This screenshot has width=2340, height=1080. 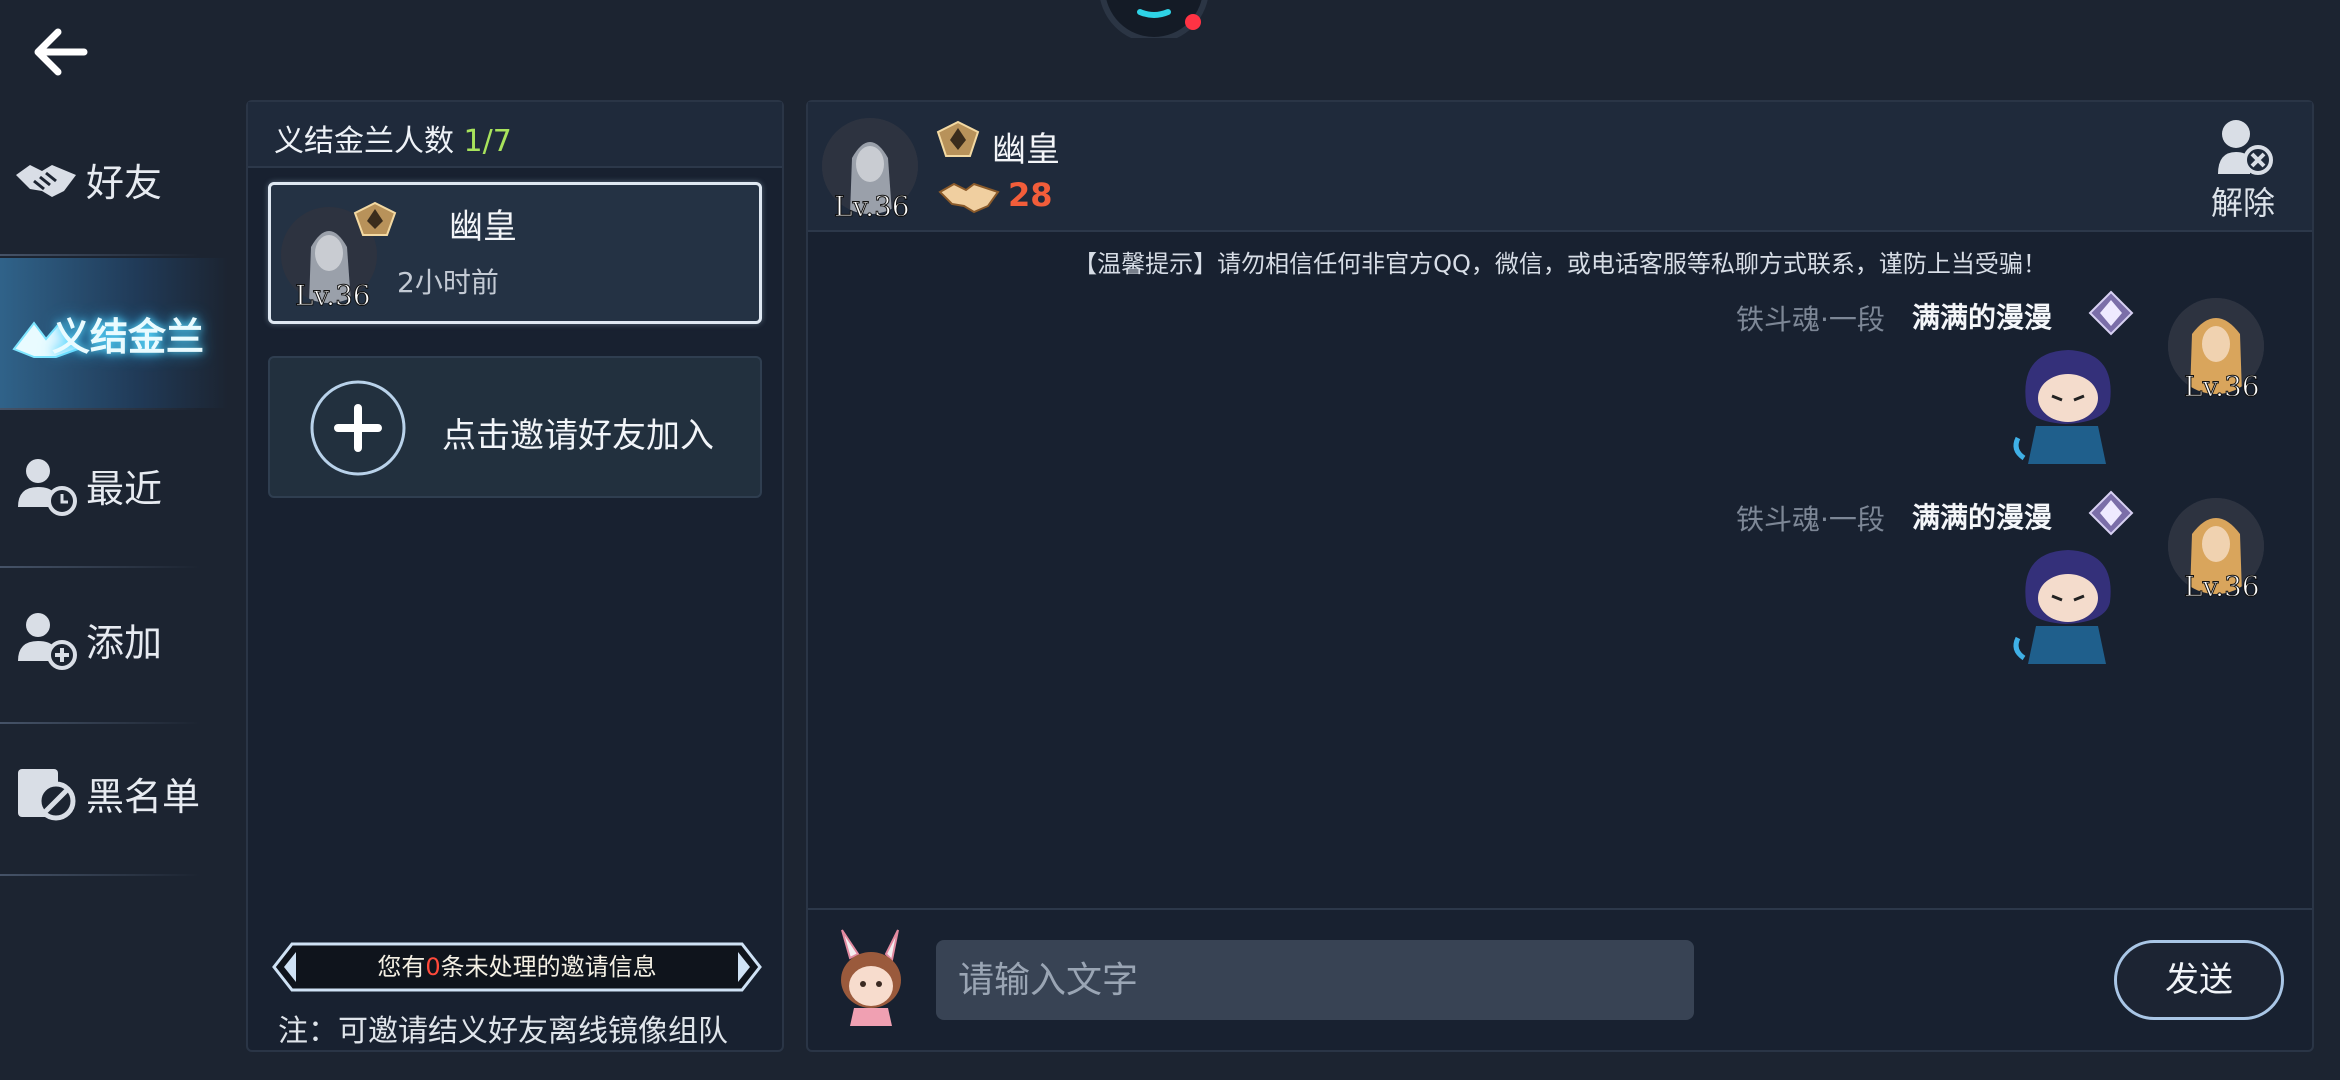 What do you see at coordinates (548, 967) in the screenshot?
I see `pending-suffix: 条未处理的邀请信息` at bounding box center [548, 967].